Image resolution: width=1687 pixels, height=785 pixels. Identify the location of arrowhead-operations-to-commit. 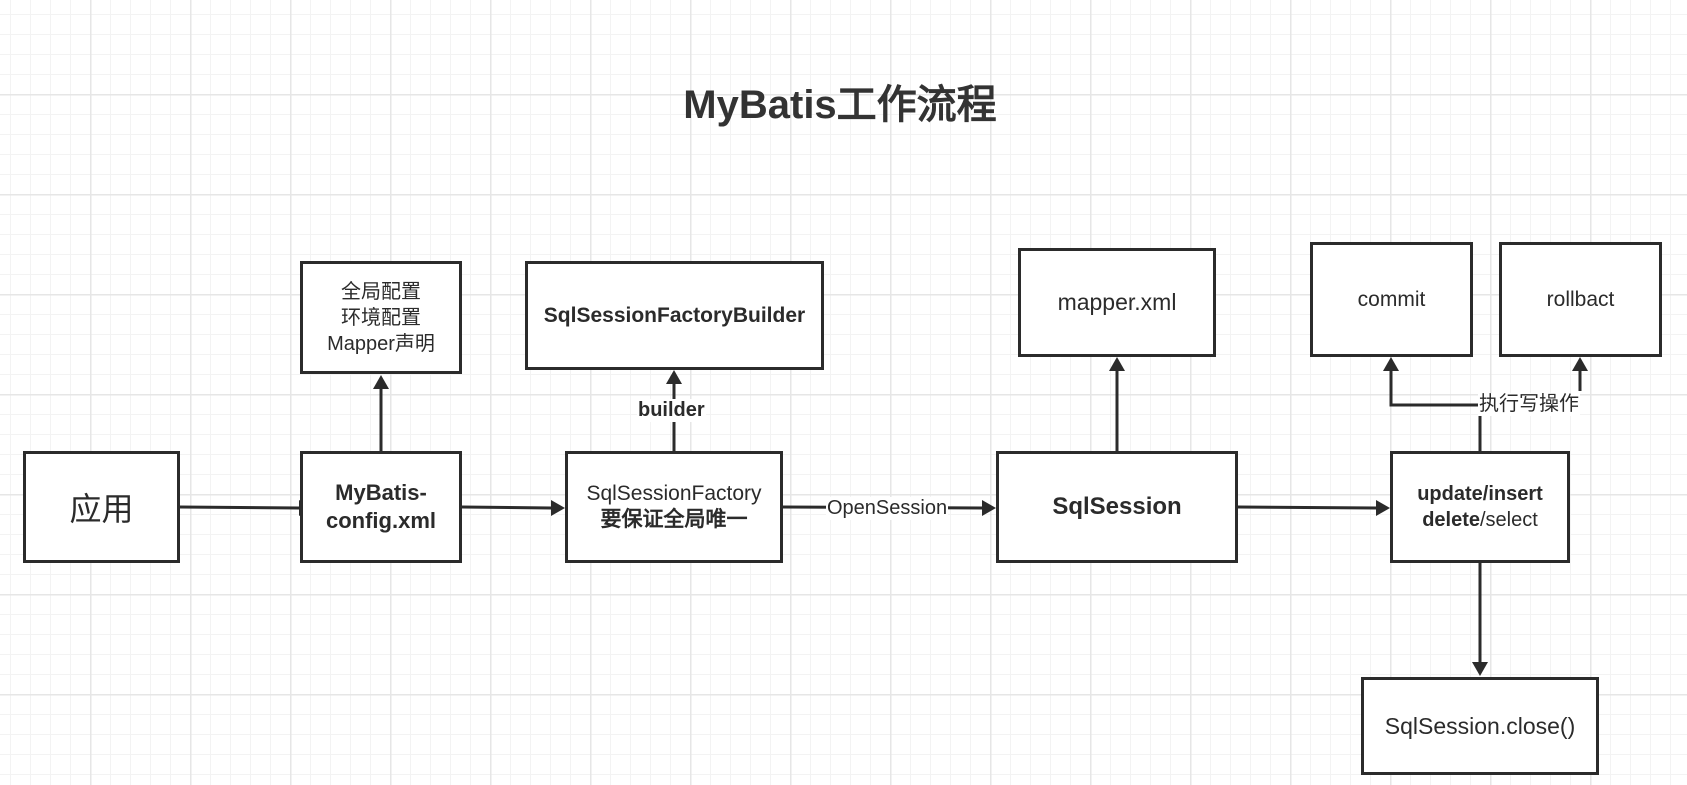
(1391, 364).